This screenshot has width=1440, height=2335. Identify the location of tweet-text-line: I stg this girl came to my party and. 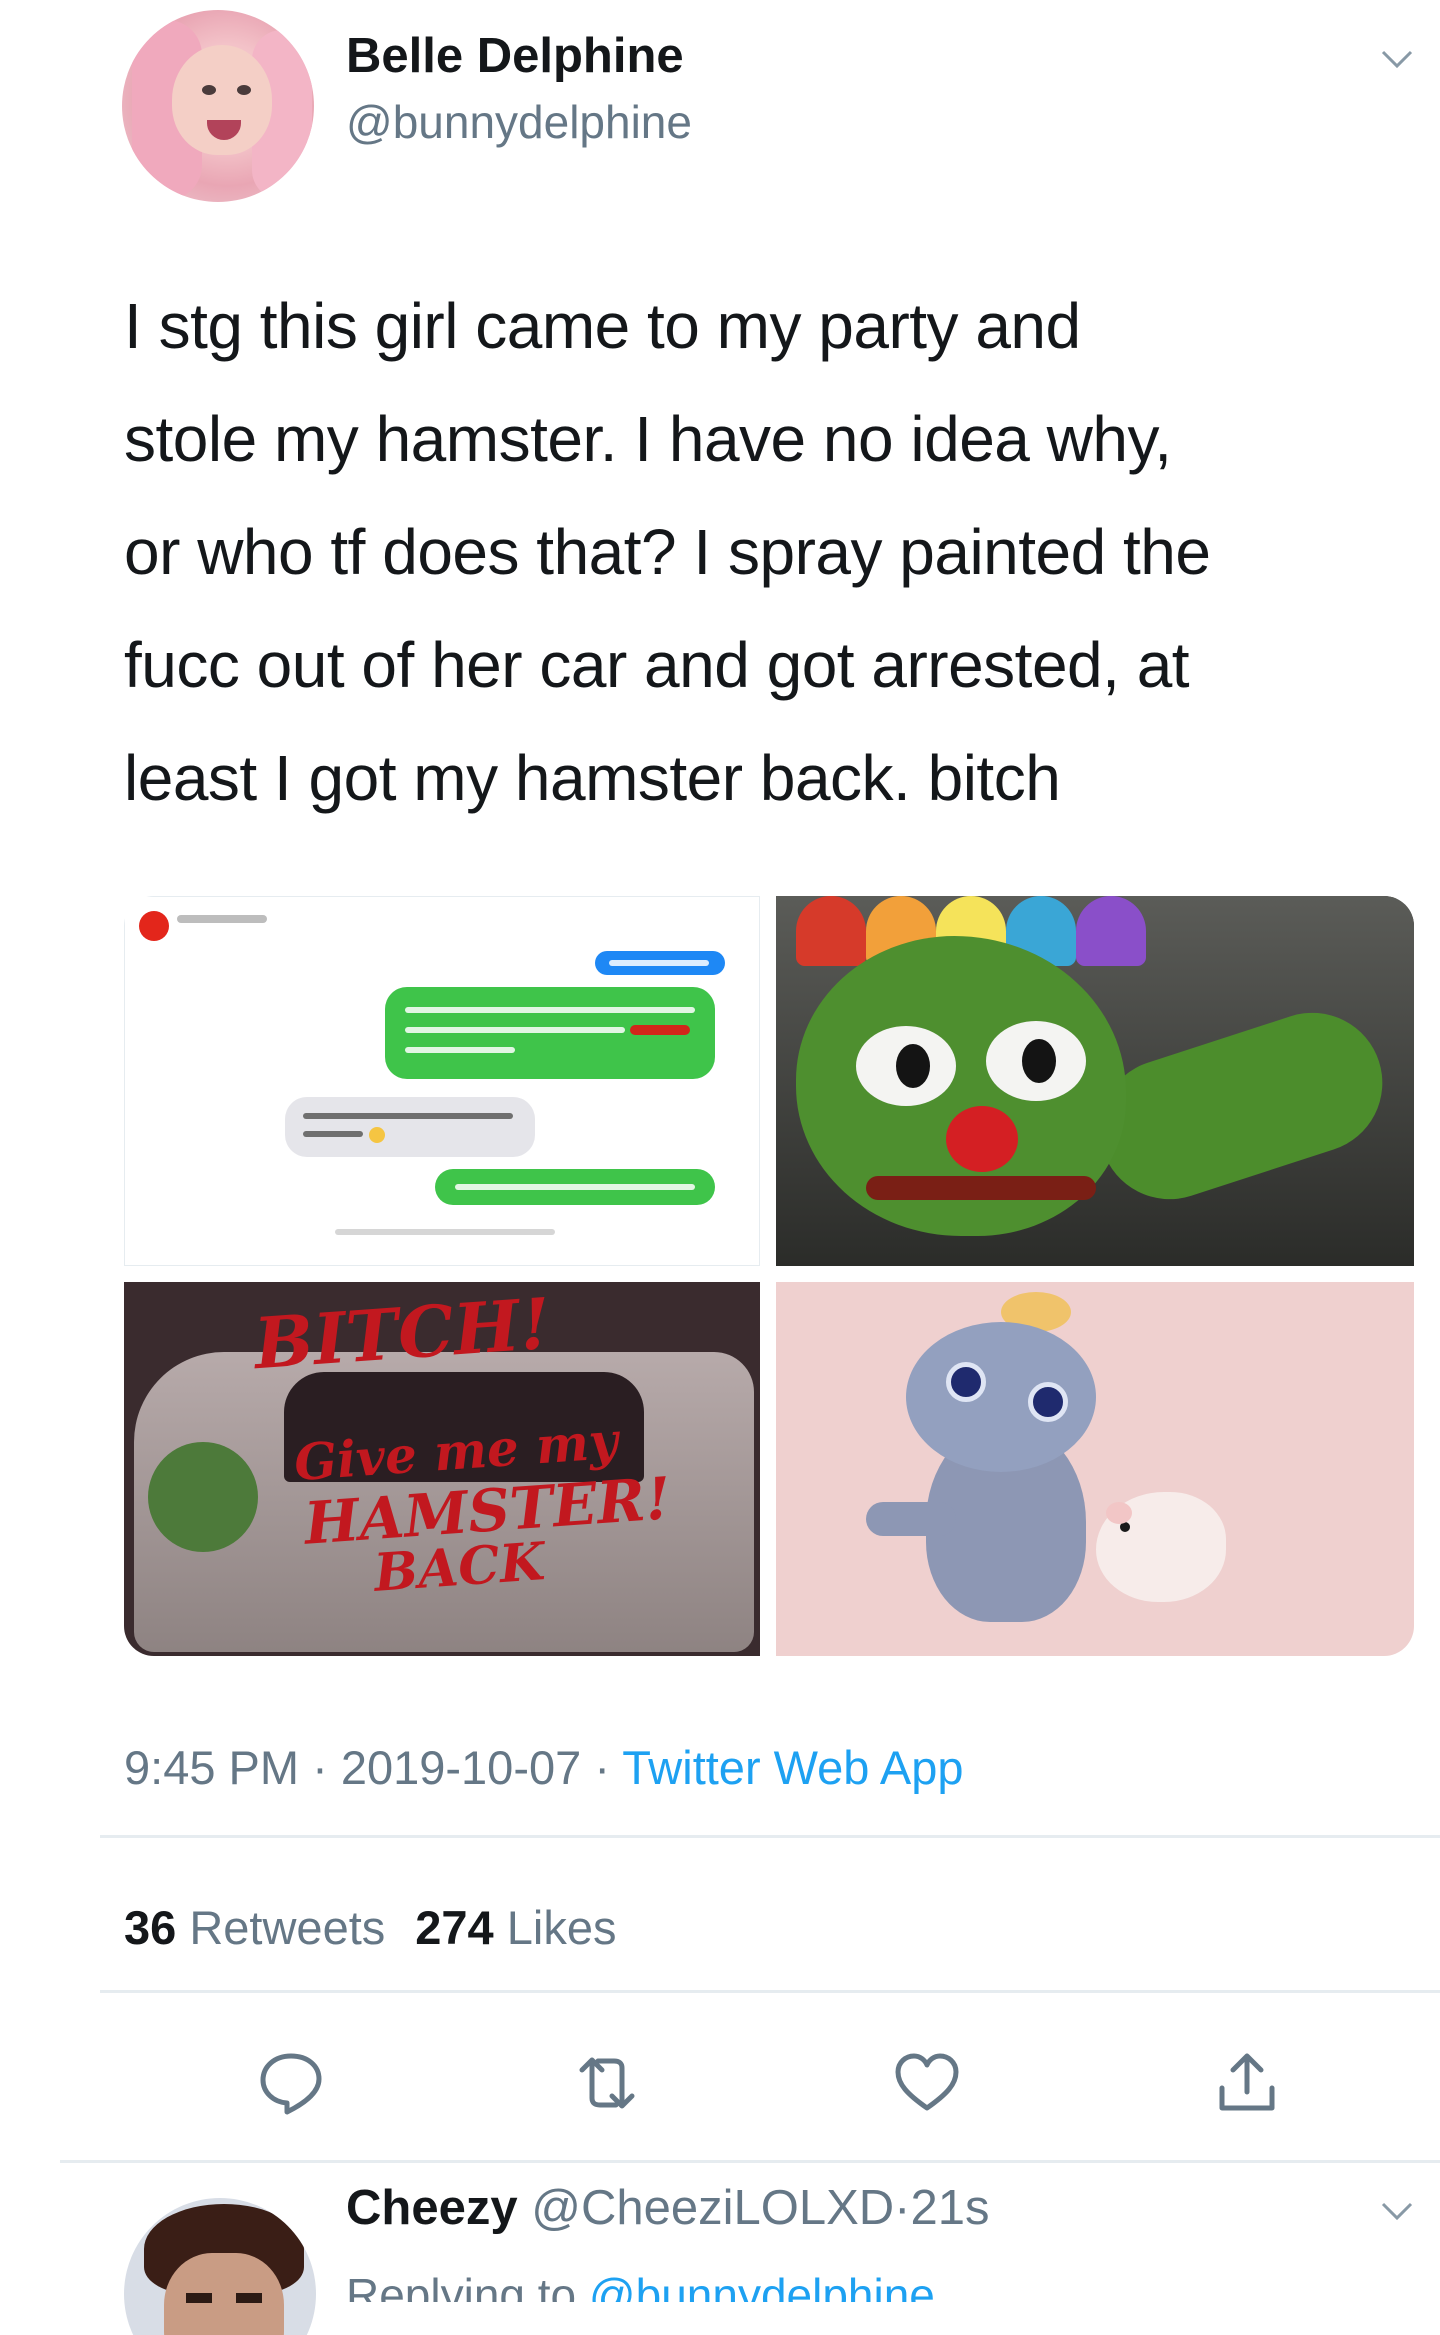
(602, 326).